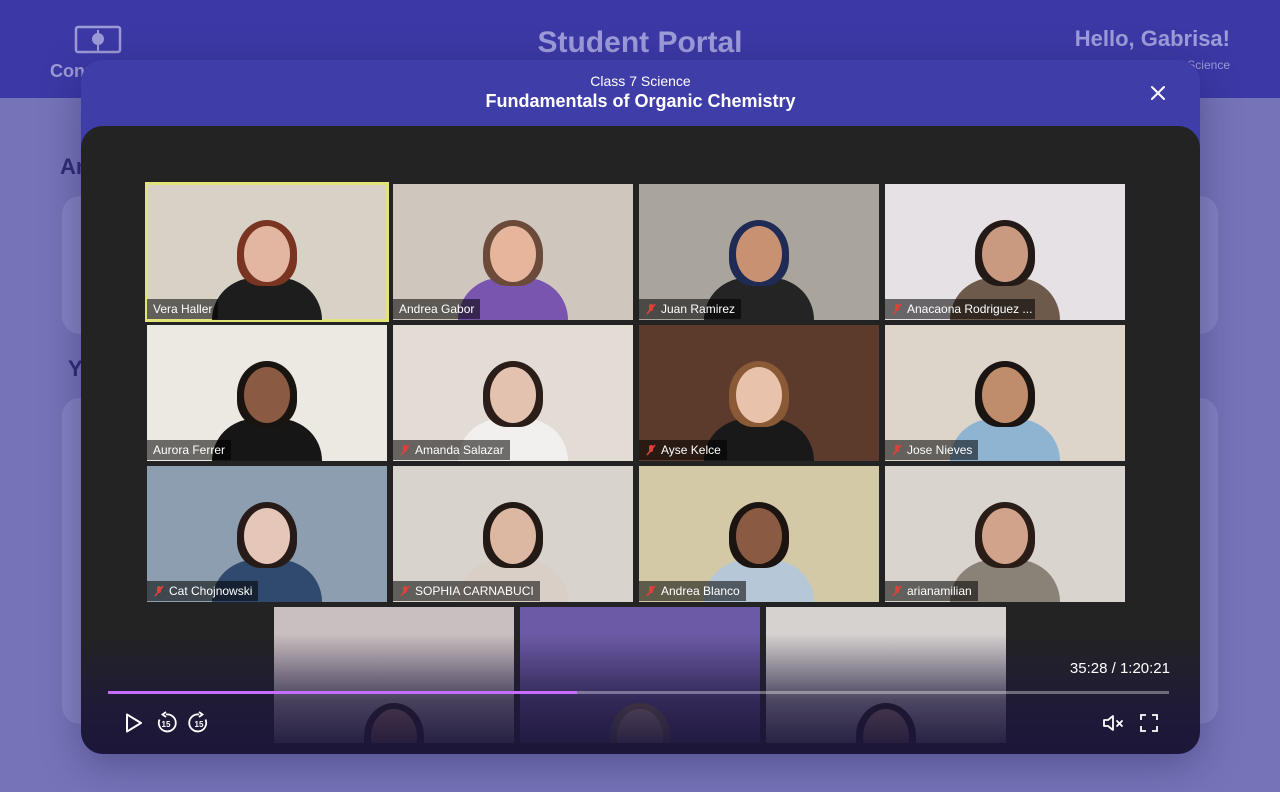 The height and width of the screenshot is (792, 1280). I want to click on participant-tile: Jose Nieves, so click(1005, 393).